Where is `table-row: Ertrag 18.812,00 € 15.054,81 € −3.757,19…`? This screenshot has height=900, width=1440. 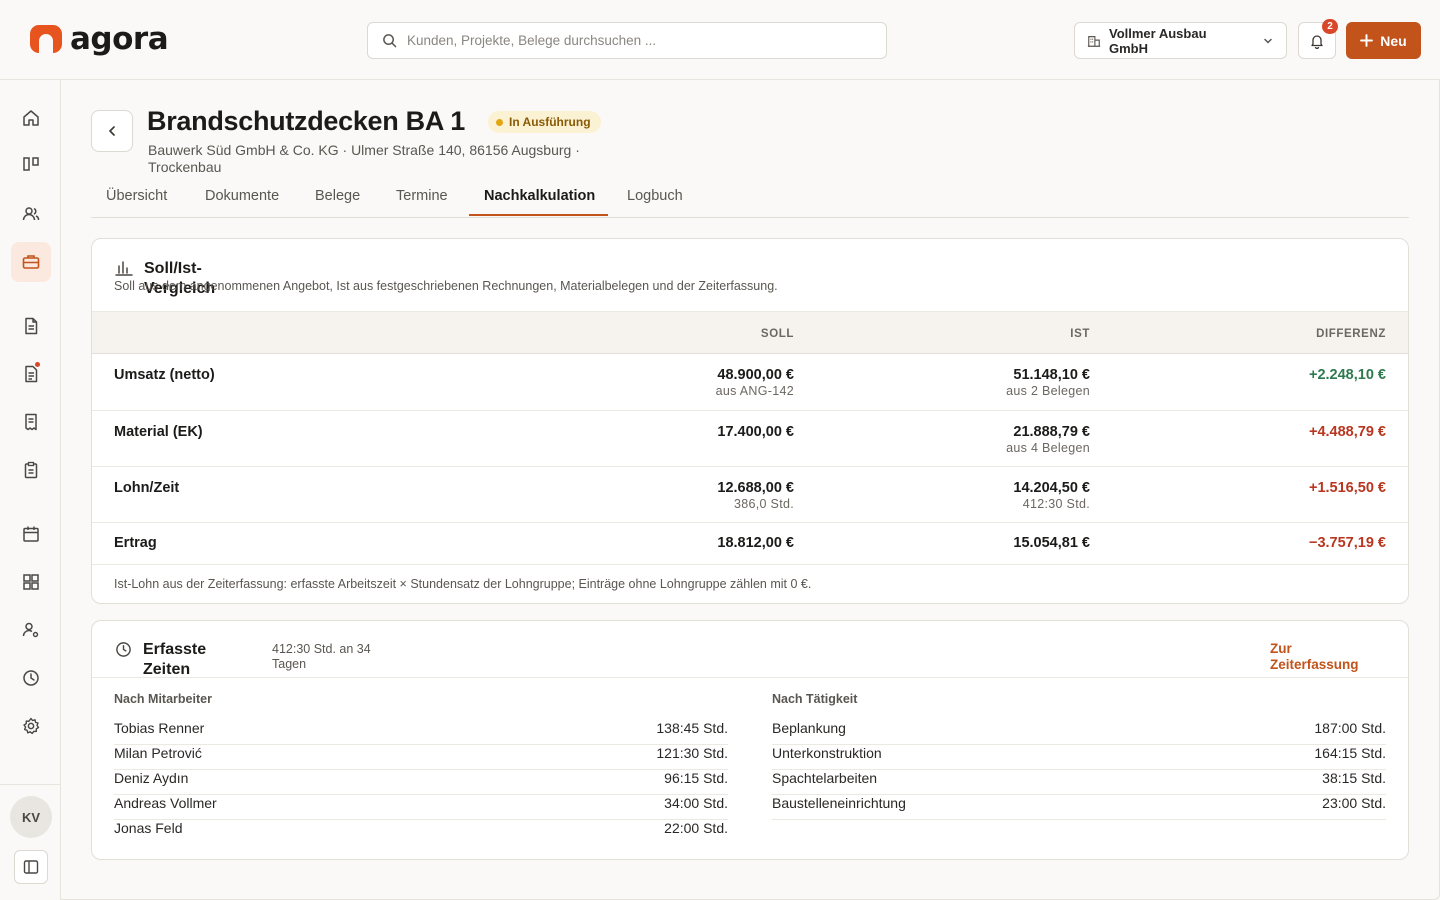 table-row: Ertrag 18.812,00 € 15.054,81 € −3.757,19… is located at coordinates (750, 544).